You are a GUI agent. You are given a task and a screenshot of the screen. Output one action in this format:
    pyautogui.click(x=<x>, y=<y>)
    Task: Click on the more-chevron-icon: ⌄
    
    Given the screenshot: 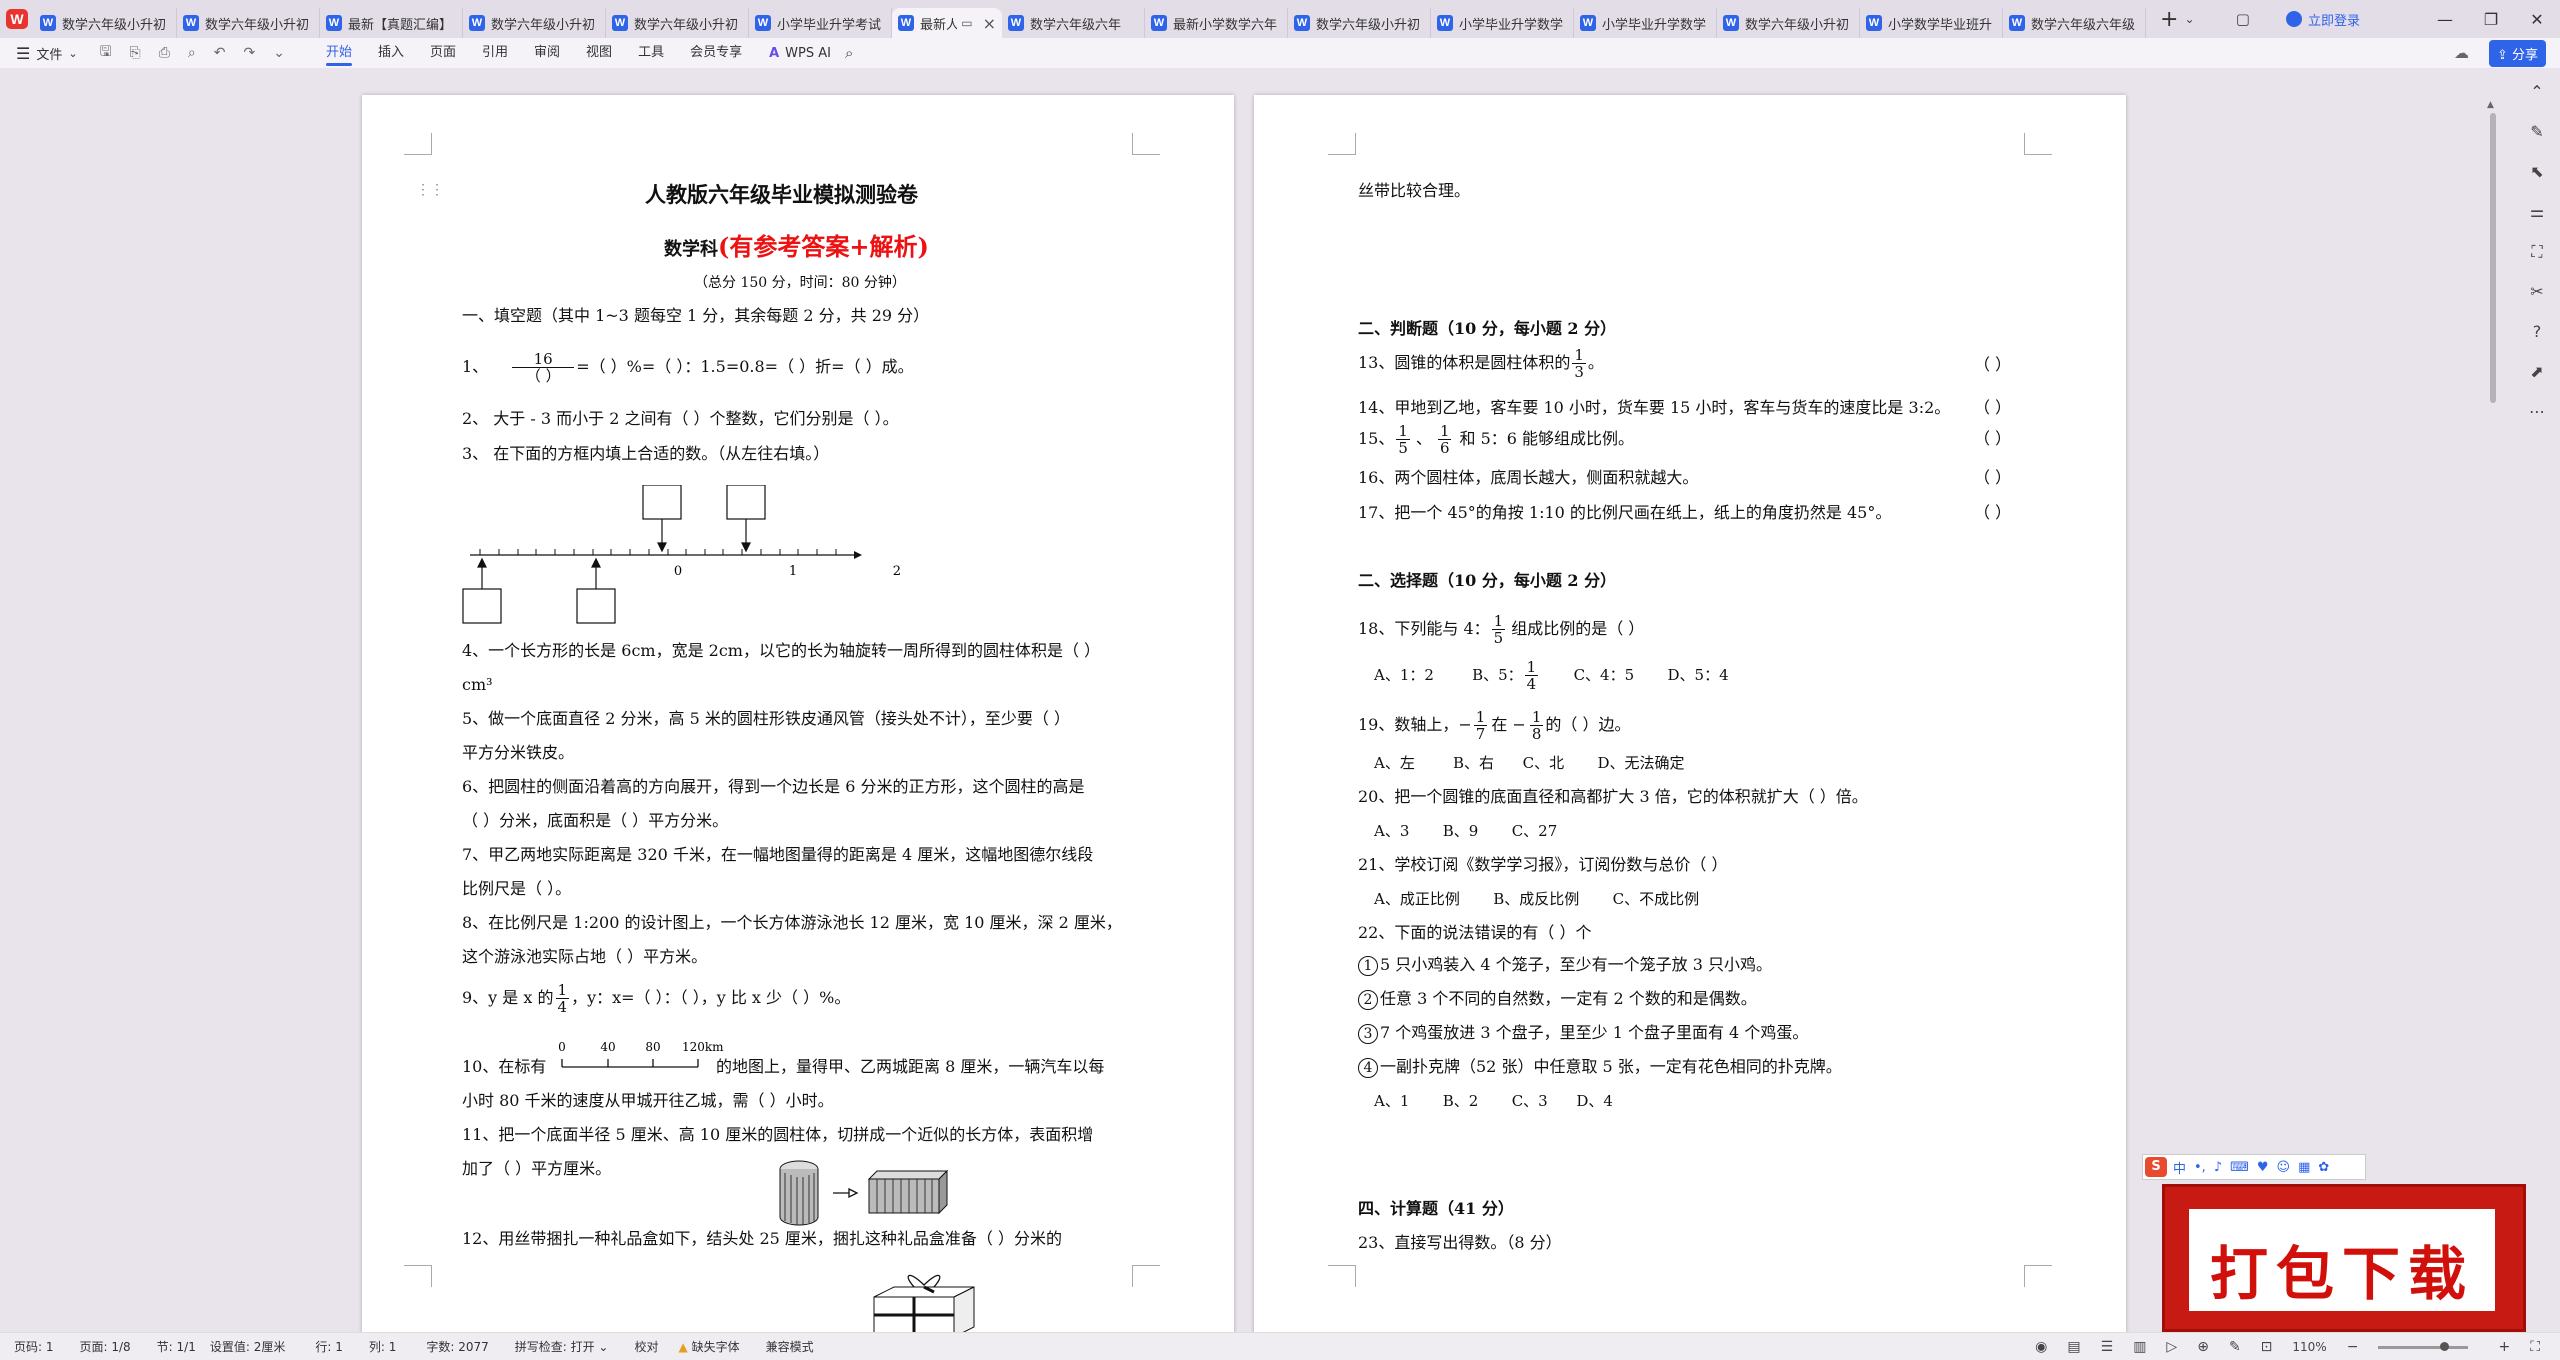 What is the action you would take?
    pyautogui.click(x=279, y=53)
    